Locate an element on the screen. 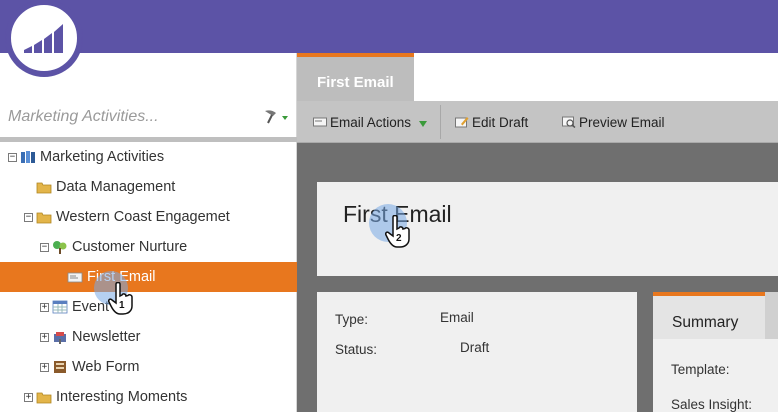 This screenshot has width=778, height=412. template-label: Template: is located at coordinates (700, 369).